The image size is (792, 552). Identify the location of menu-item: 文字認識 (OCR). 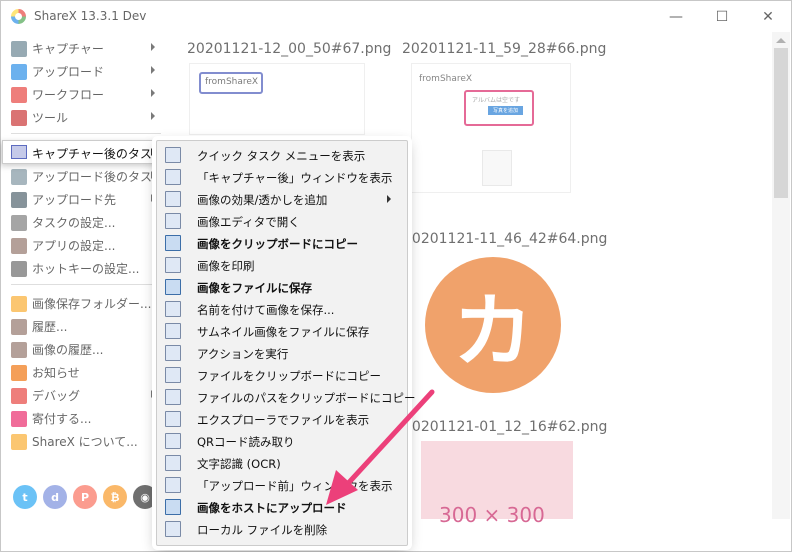
(282, 463).